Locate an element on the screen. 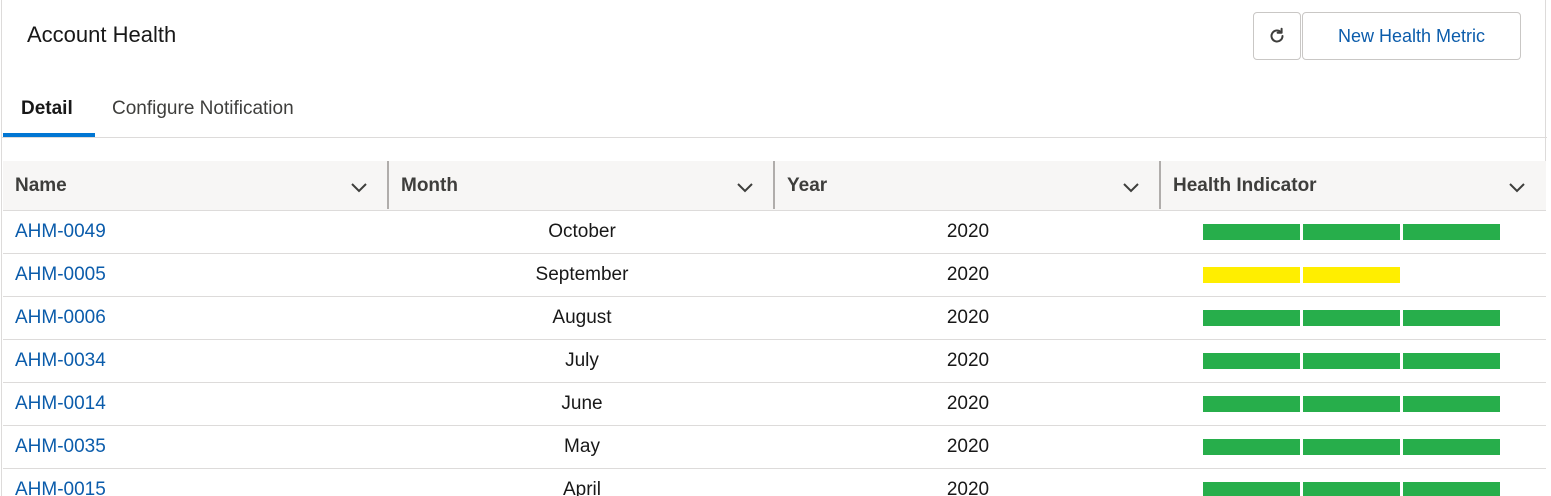 This screenshot has width=1551, height=496. active-tab-indicator is located at coordinates (49, 135).